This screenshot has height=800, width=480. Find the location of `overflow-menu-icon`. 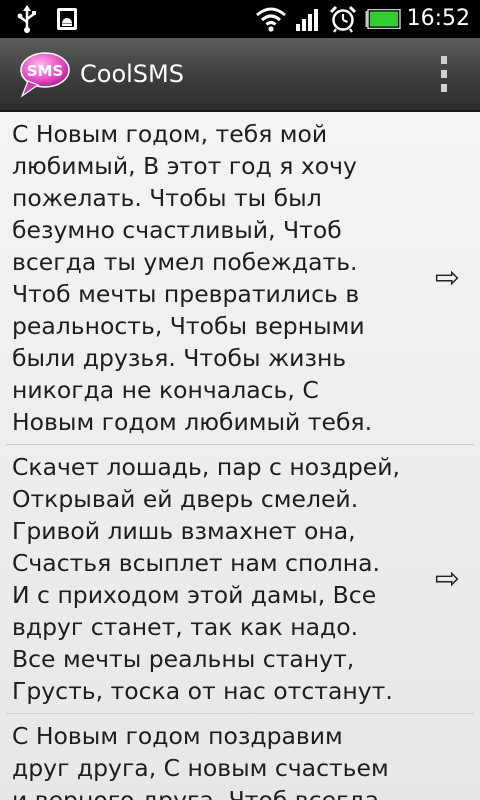

overflow-menu-icon is located at coordinates (444, 60).